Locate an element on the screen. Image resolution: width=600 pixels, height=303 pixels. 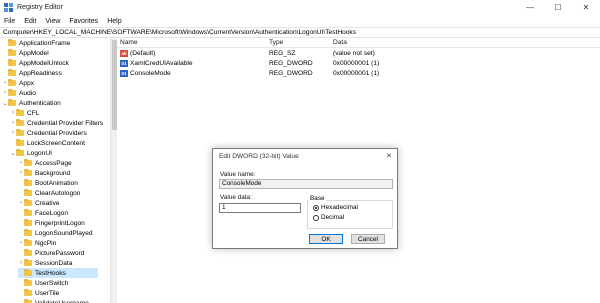
list-header: Name Type Data is located at coordinates (358, 43).